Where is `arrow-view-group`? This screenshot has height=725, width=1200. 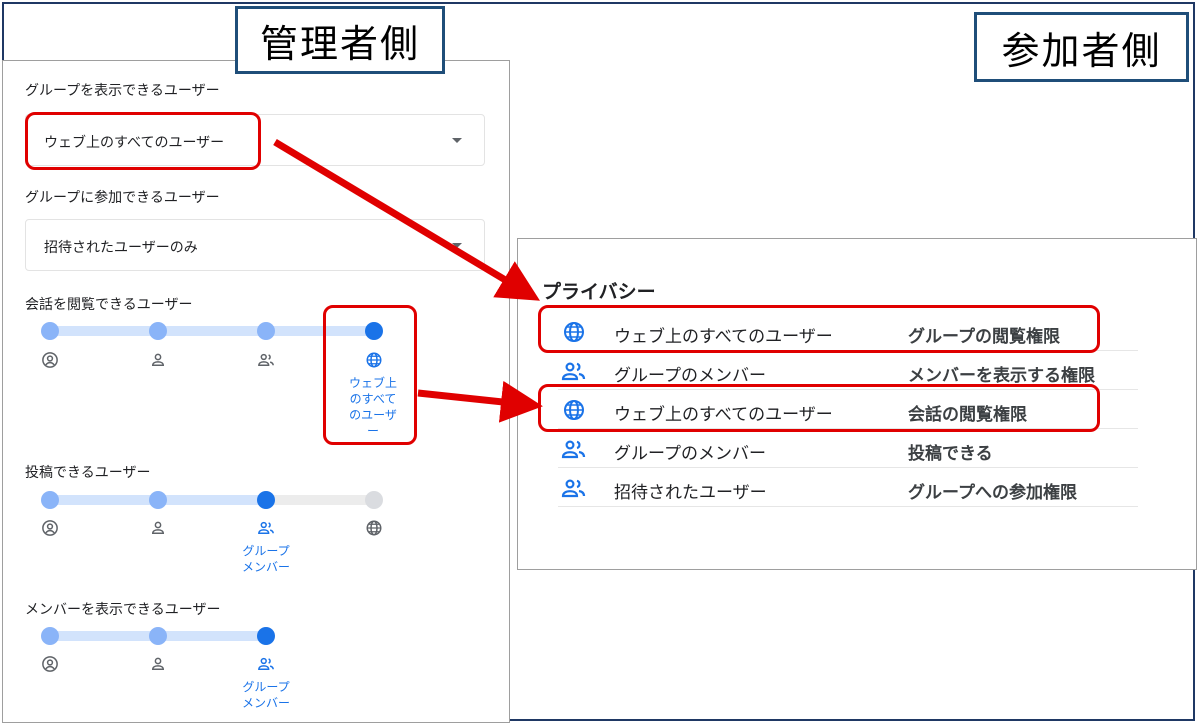 arrow-view-group is located at coordinates (407, 219).